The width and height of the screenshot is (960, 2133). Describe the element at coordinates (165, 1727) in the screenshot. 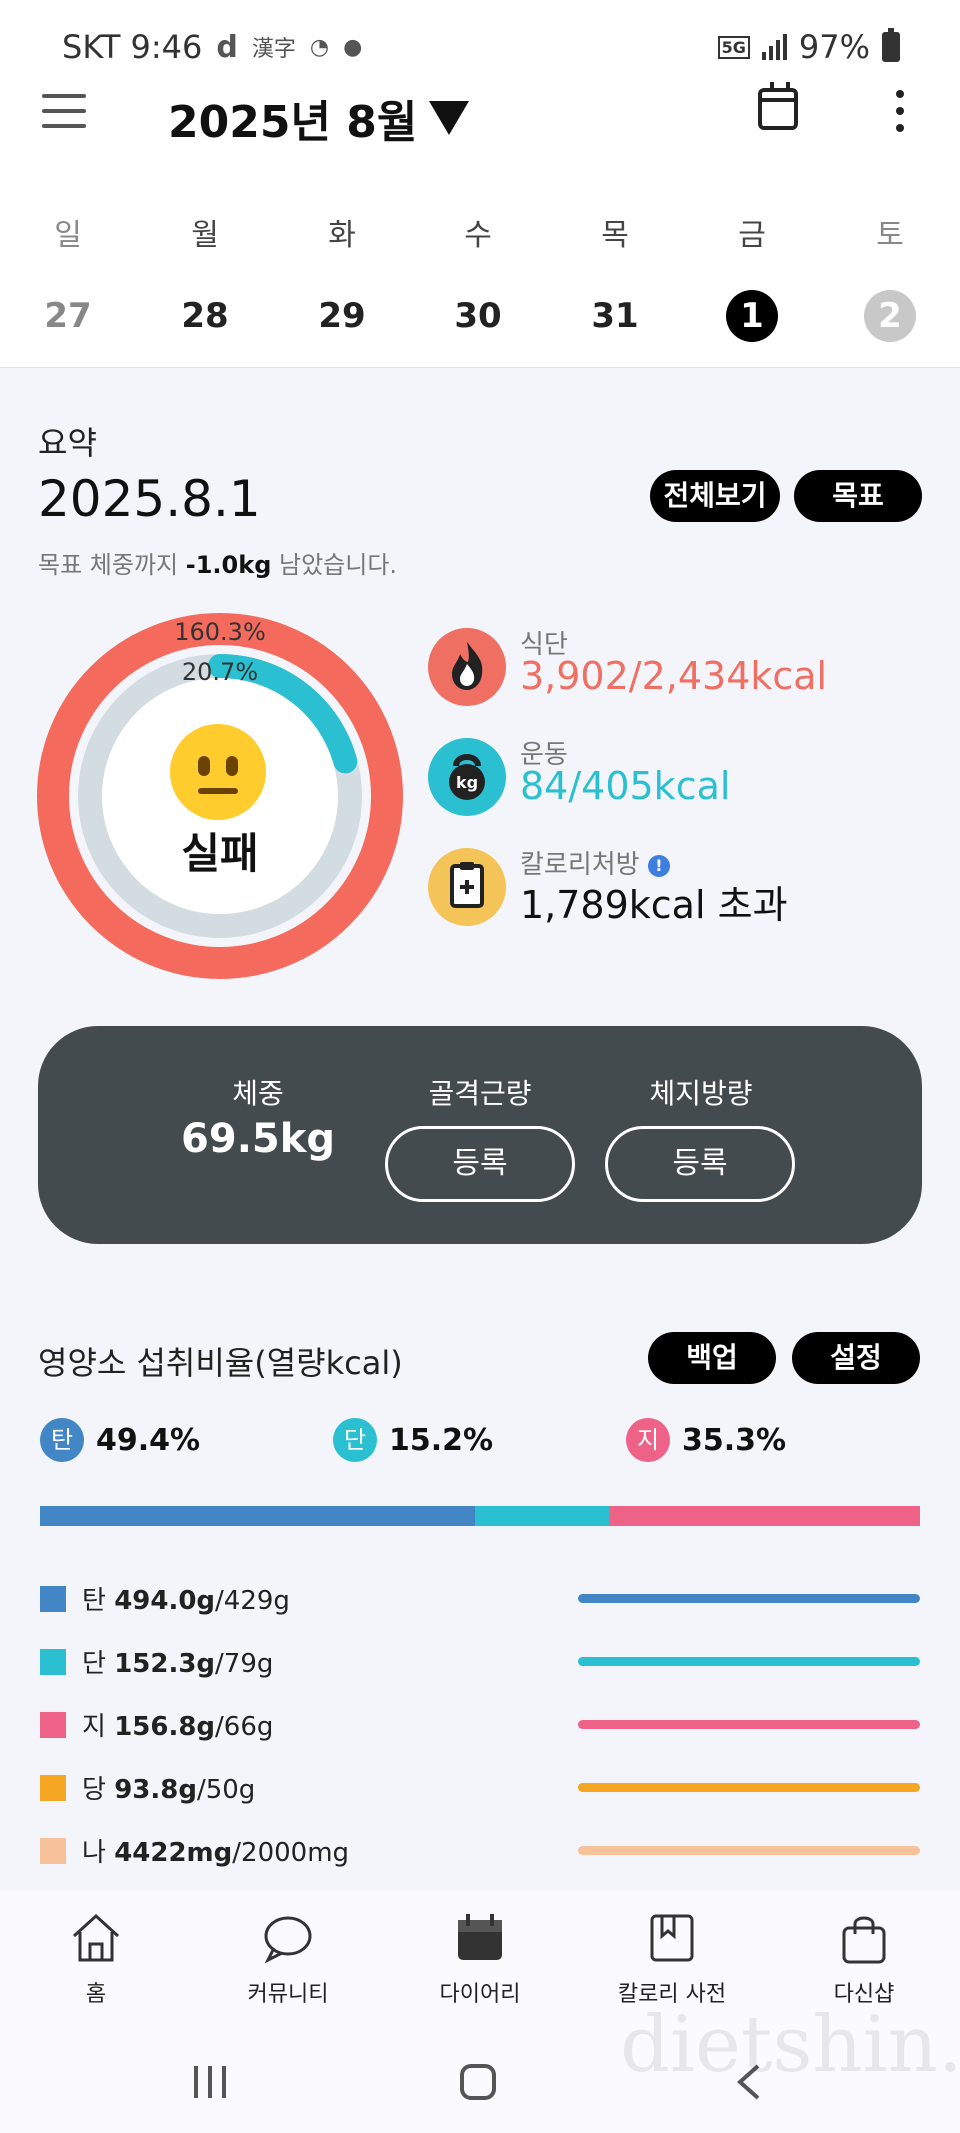

I see `nutrient-amount: 156.8g` at that location.